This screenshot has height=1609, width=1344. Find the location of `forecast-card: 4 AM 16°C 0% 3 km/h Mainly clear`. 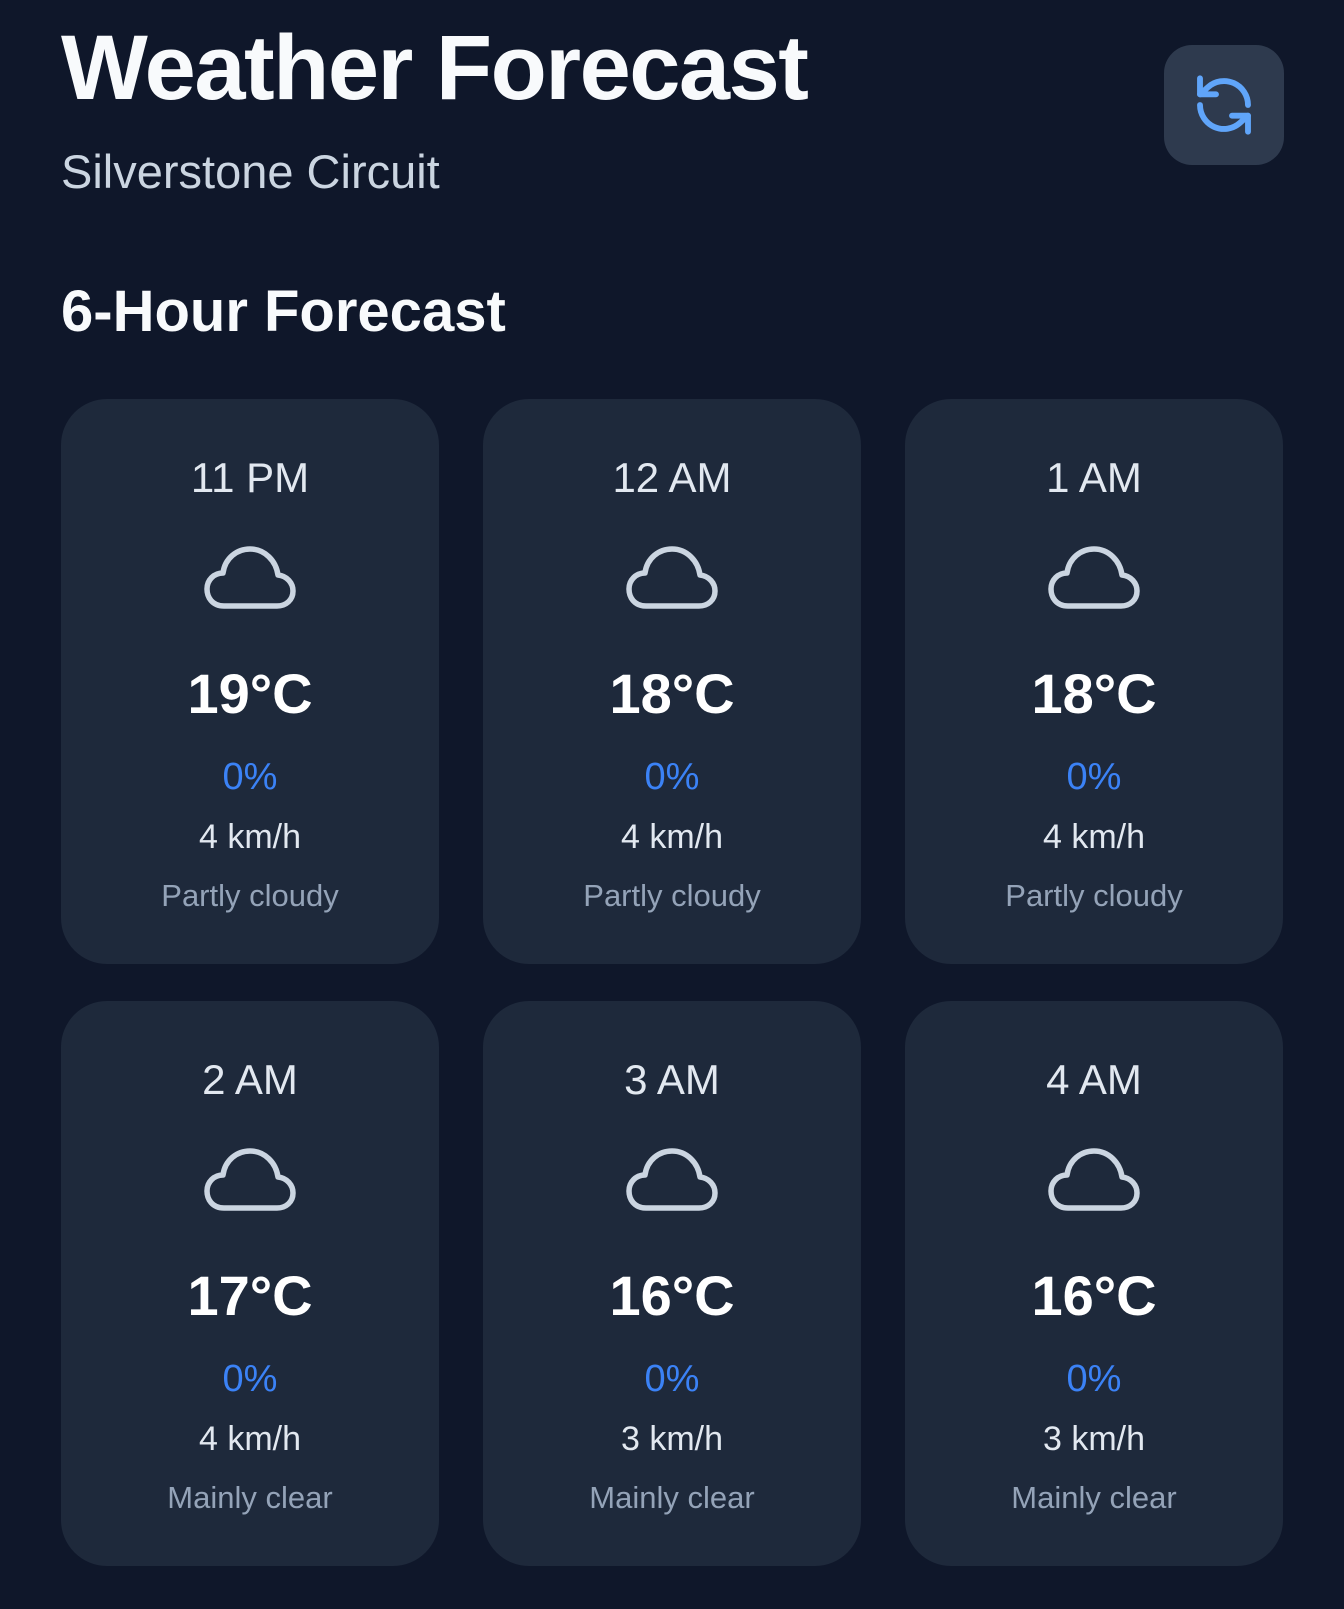

forecast-card: 4 AM 16°C 0% 3 km/h Mainly clear is located at coordinates (1094, 1283).